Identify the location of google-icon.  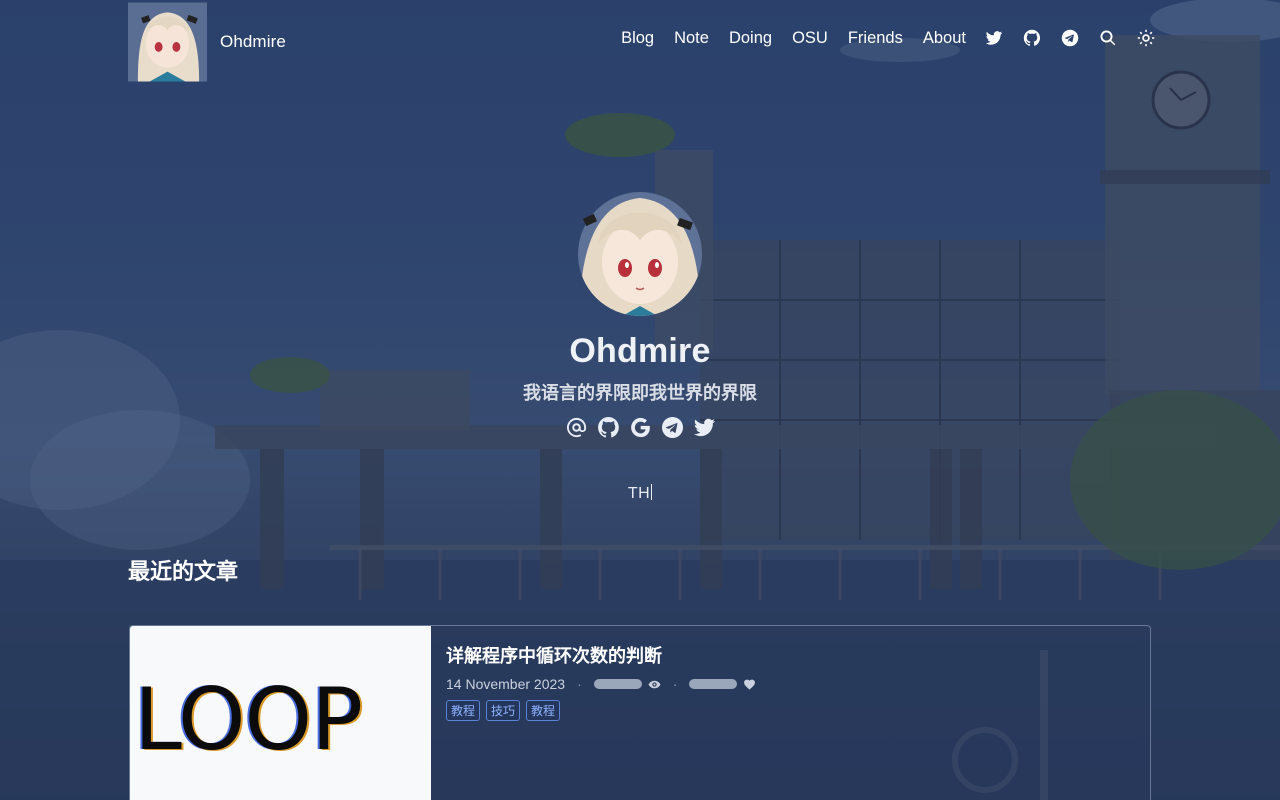
(640, 427).